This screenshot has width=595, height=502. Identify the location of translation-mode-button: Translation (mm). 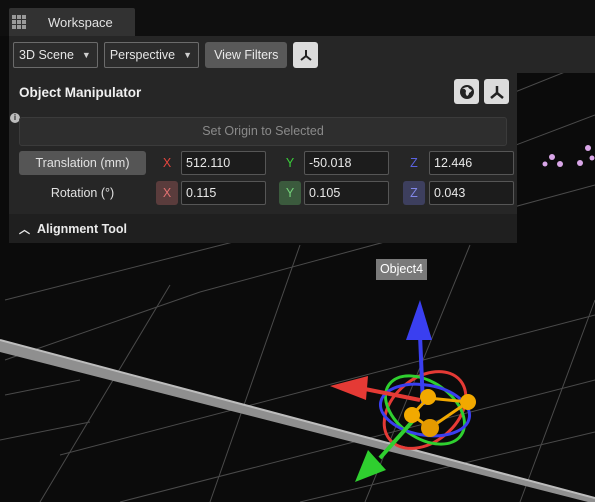
(82, 163).